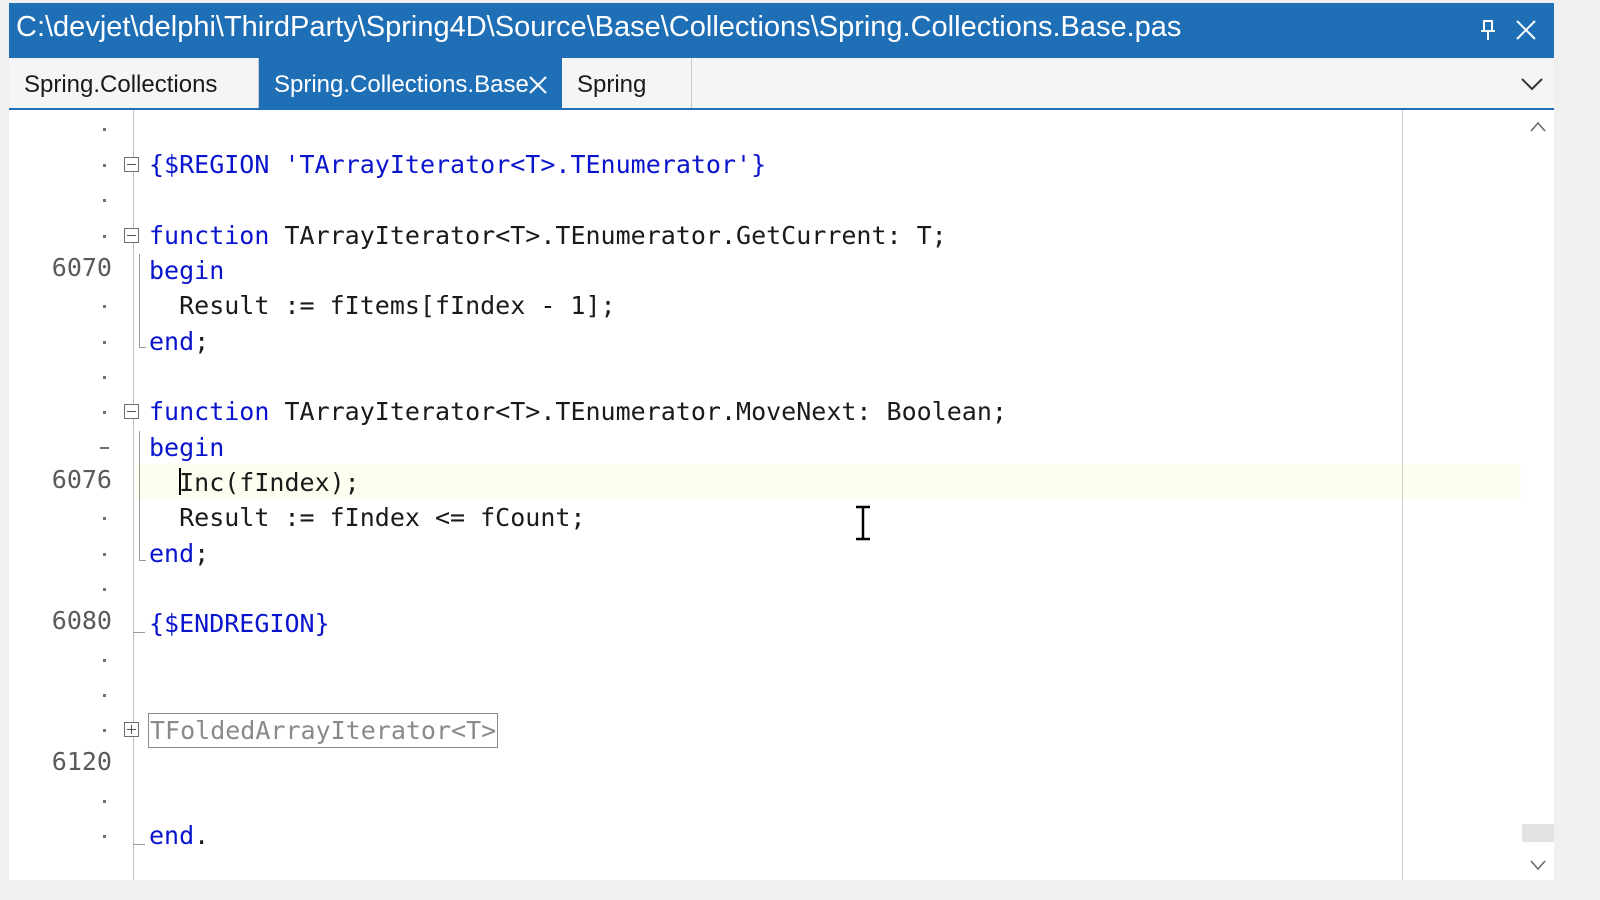  Describe the element at coordinates (81, 479) in the screenshot. I see `line-number: 6076` at that location.